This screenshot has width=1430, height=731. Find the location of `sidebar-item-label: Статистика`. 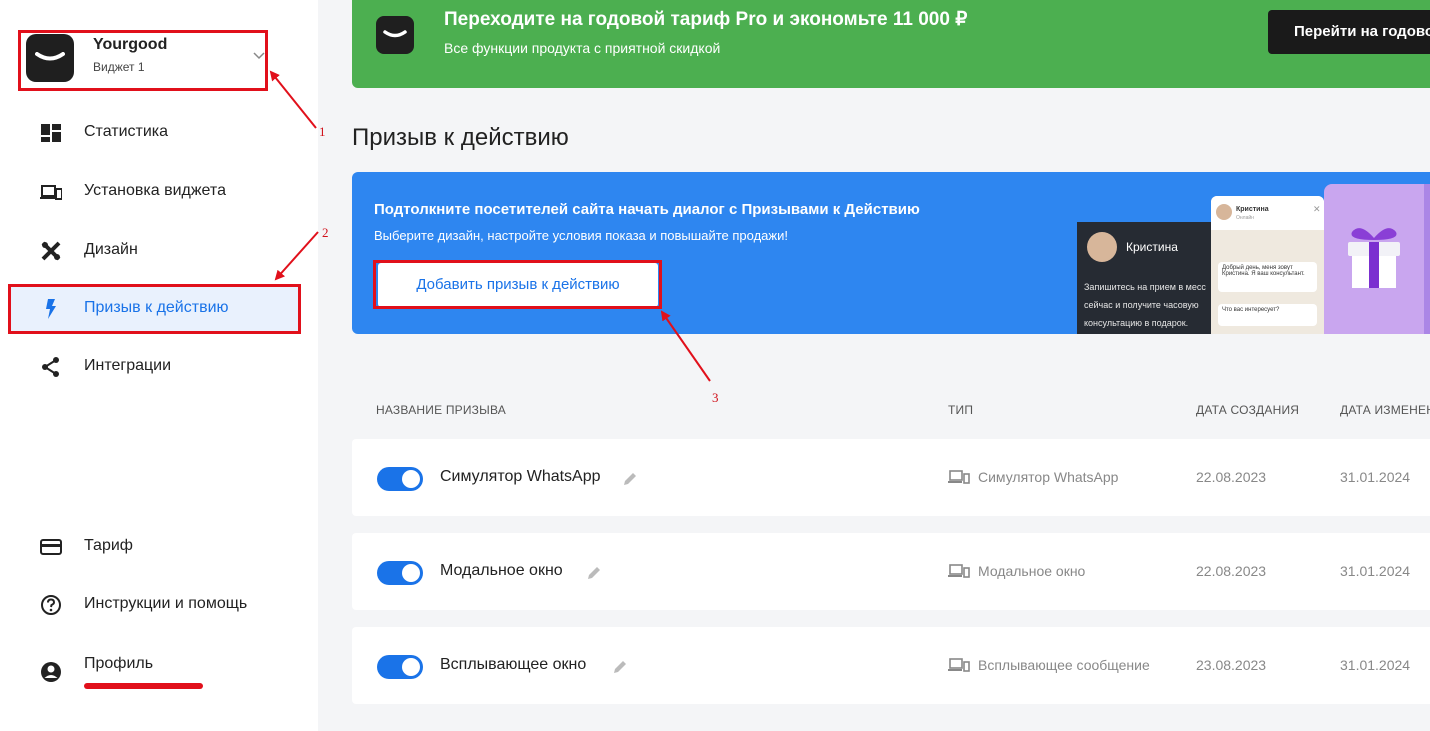

sidebar-item-label: Статистика is located at coordinates (126, 131).